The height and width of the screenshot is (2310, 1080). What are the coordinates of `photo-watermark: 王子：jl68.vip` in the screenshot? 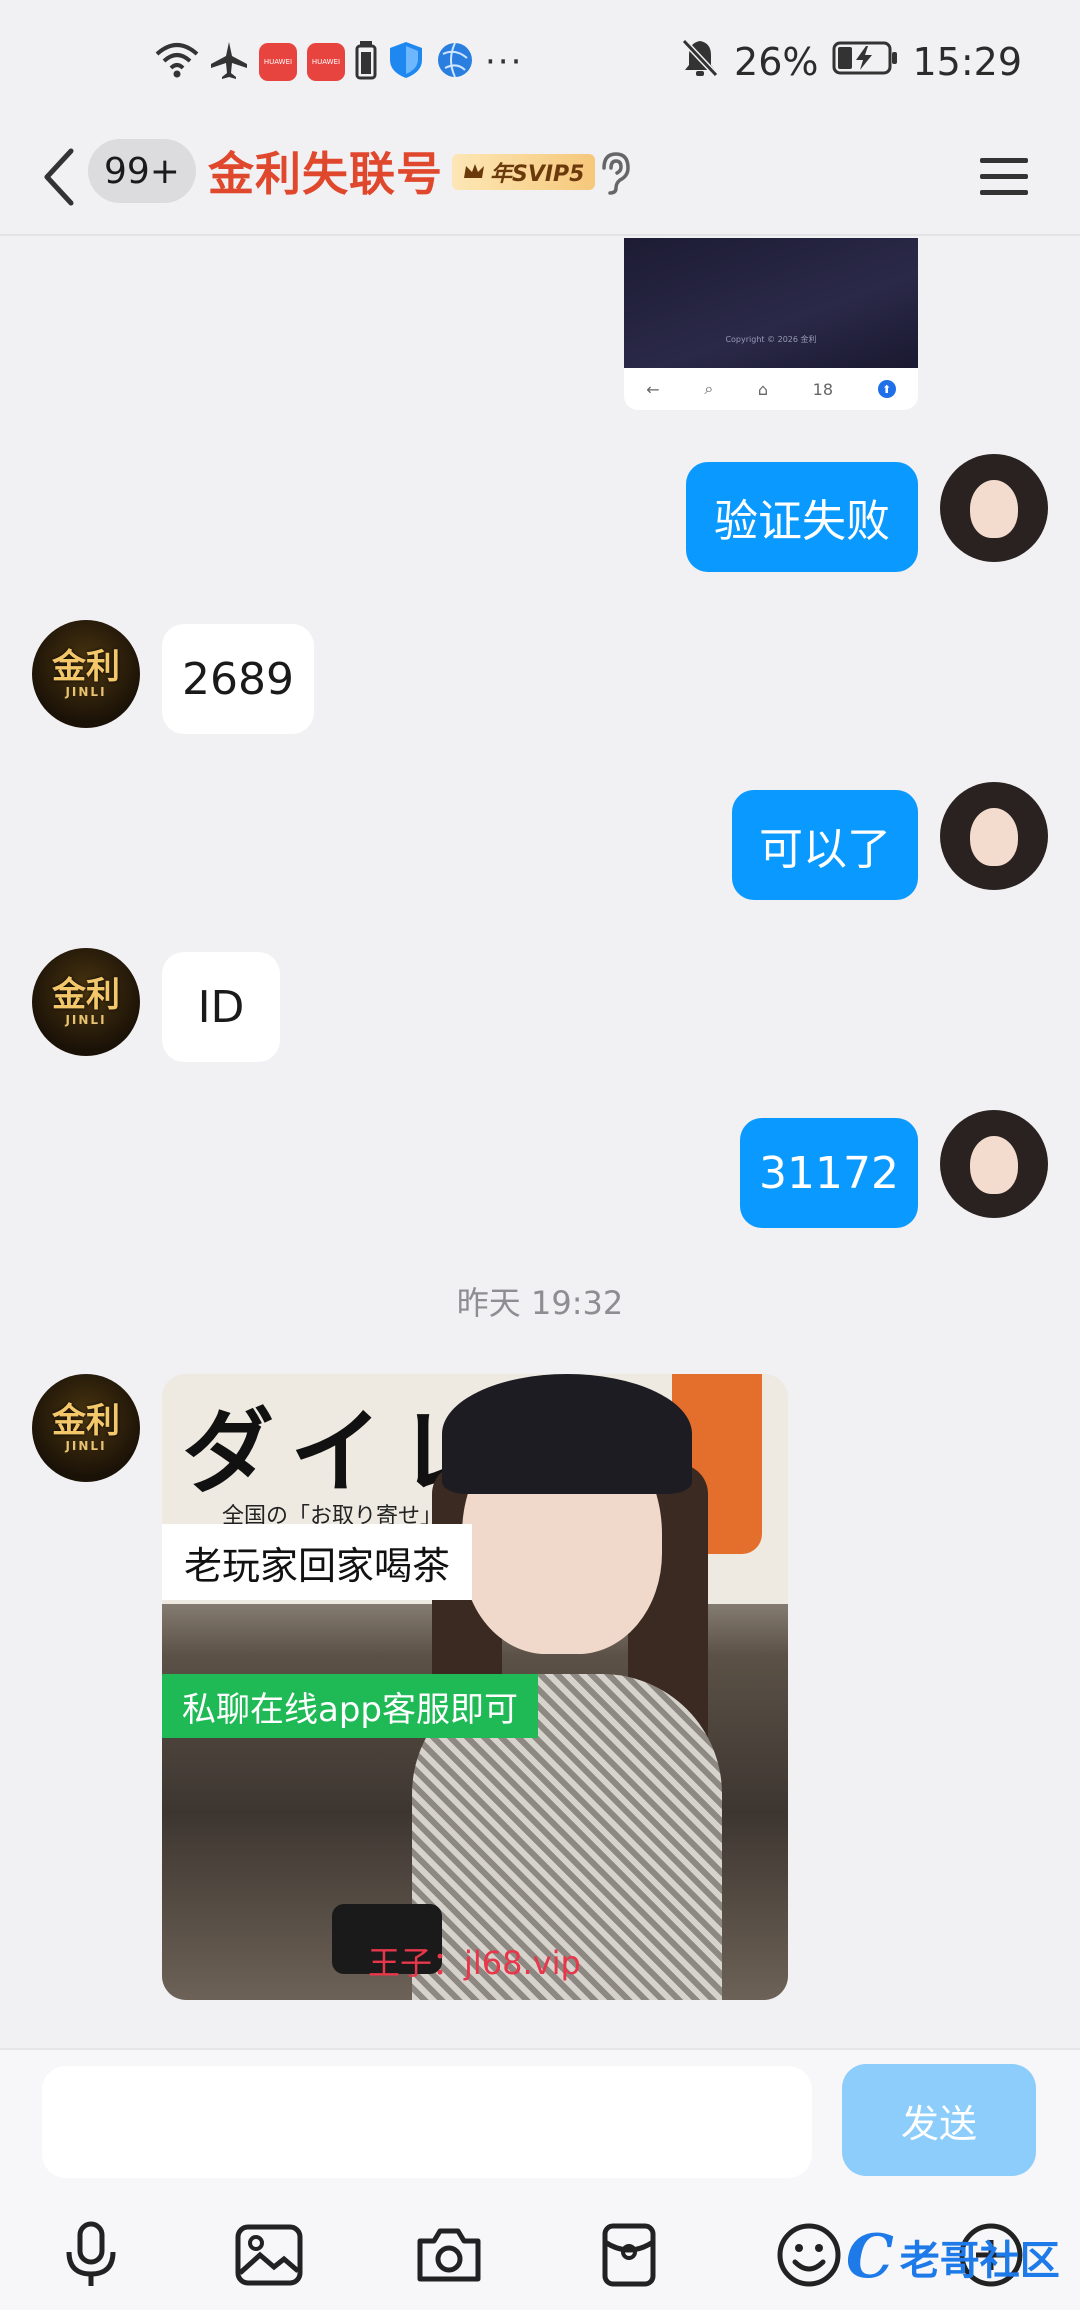 It's located at (474, 1963).